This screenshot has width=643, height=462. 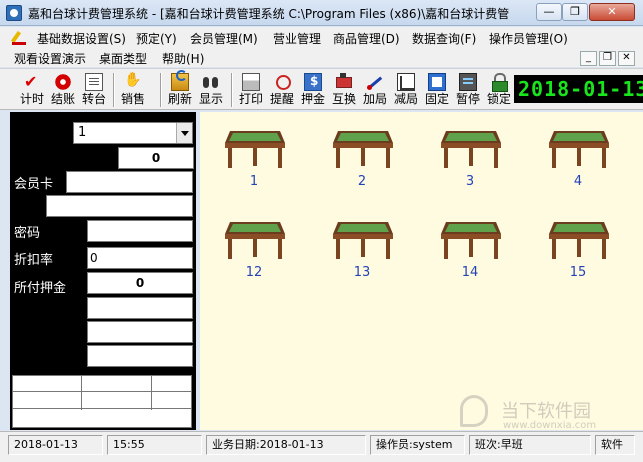 What do you see at coordinates (417, 445) in the screenshot?
I see `status-operator: 操作员:system` at bounding box center [417, 445].